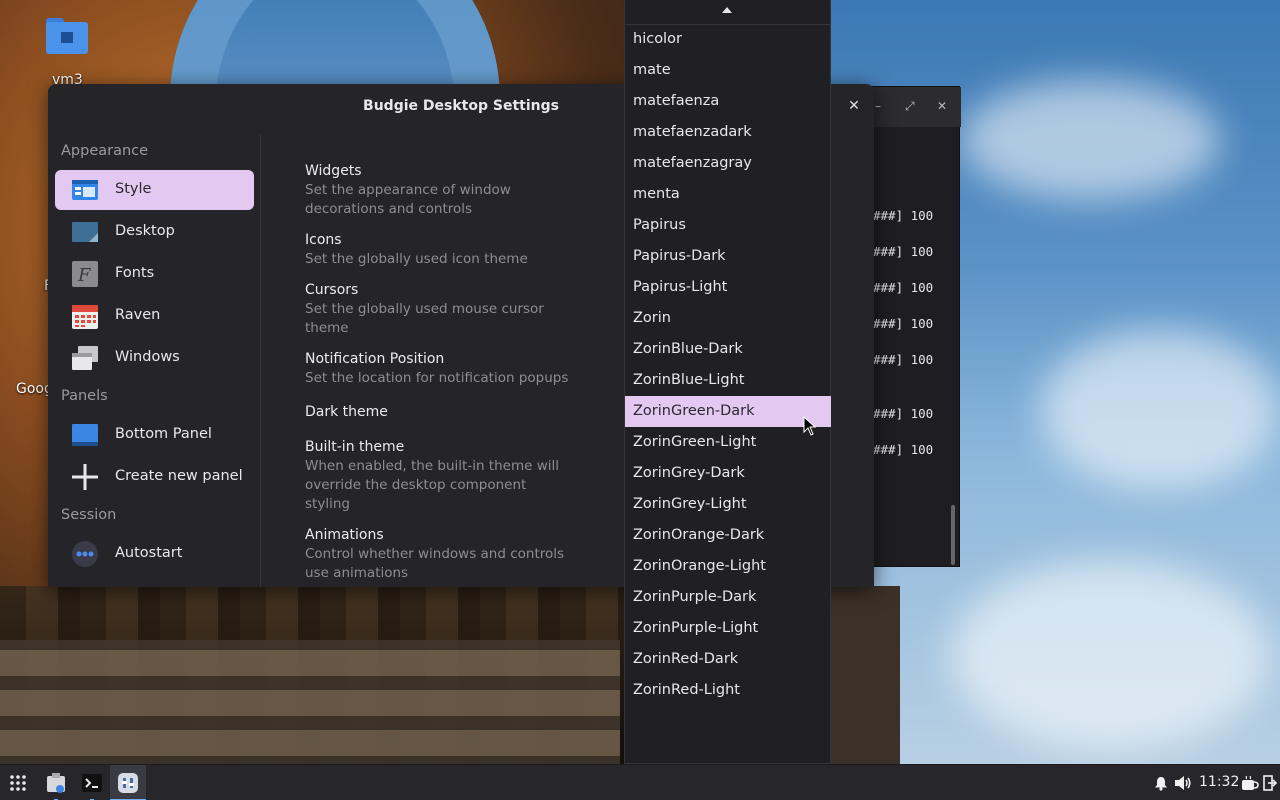  I want to click on terminal-icon, so click(92, 783).